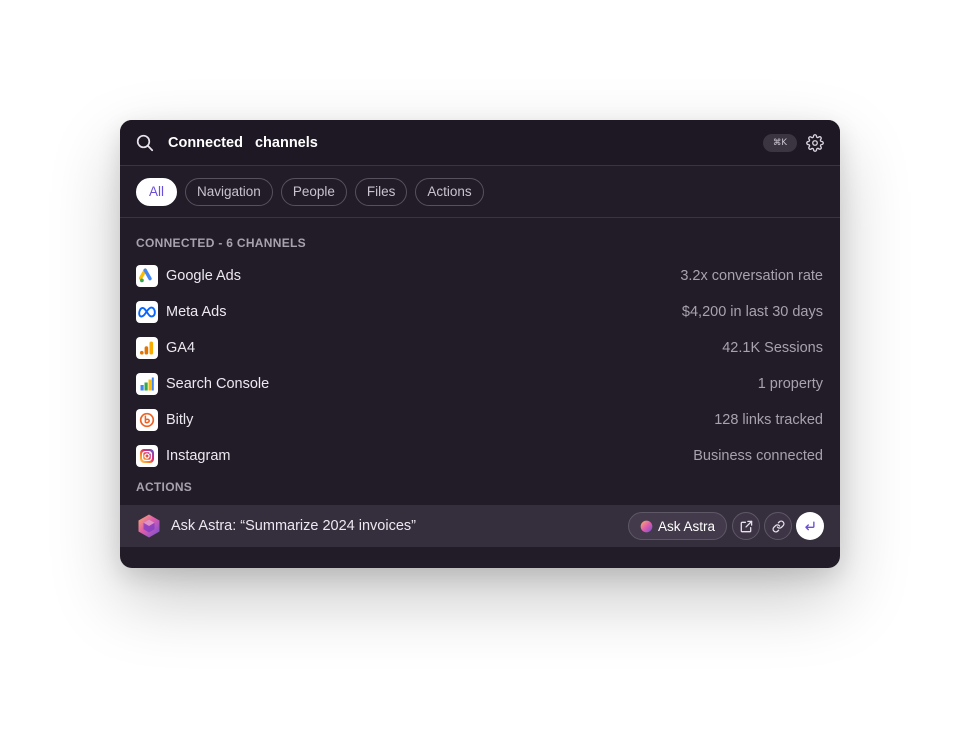 This screenshot has height=749, width=969. I want to click on channel-name: Google Ads, so click(203, 276).